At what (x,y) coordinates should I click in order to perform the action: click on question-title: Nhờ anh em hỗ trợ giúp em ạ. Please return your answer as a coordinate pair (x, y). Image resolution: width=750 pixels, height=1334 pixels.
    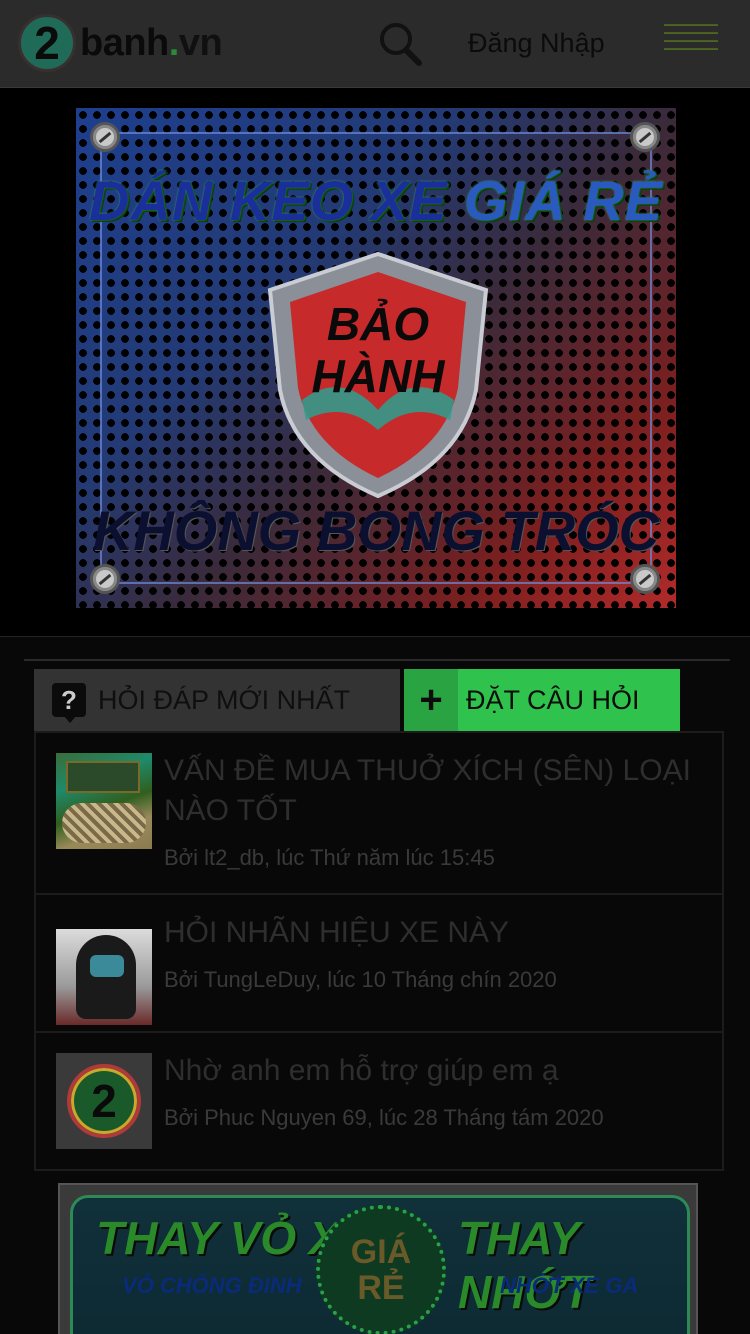
    Looking at the image, I should click on (361, 1070).